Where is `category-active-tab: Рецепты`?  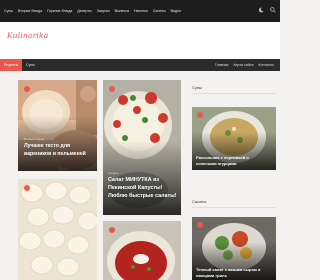 category-active-tab: Рецепты is located at coordinates (11, 65).